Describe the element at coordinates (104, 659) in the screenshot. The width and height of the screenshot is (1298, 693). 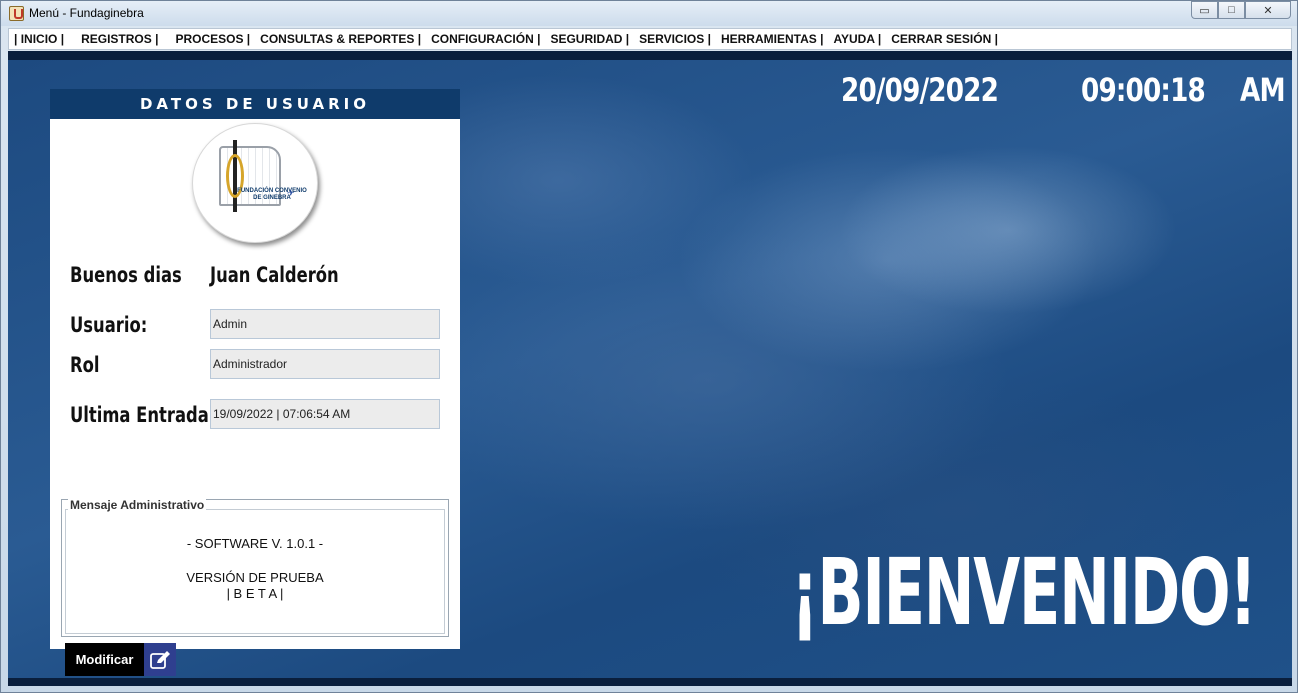
I see `modify-button-label: Modificar` at that location.